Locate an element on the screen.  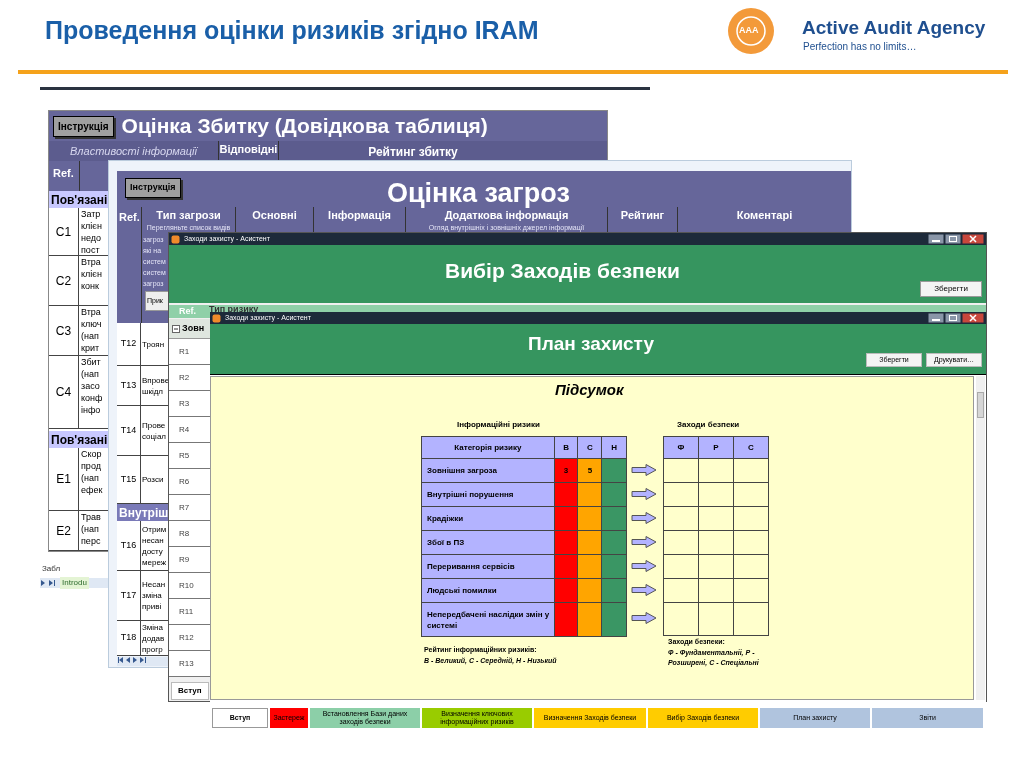
row-ref: C3 is located at coordinates (64, 331).